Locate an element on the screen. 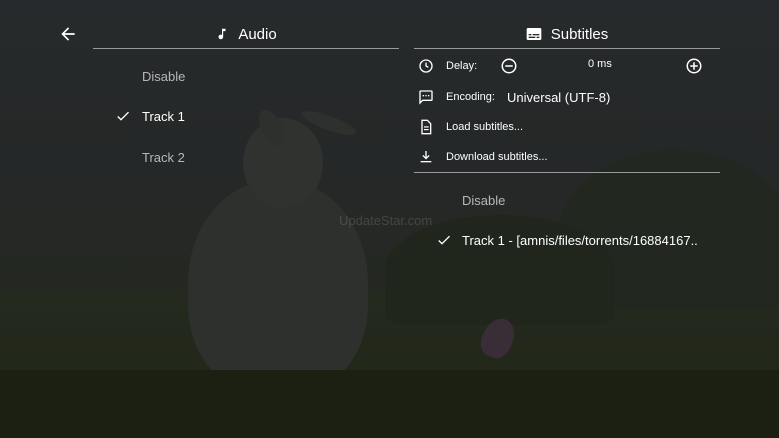 This screenshot has width=779, height=438. audio-divider is located at coordinates (246, 48).